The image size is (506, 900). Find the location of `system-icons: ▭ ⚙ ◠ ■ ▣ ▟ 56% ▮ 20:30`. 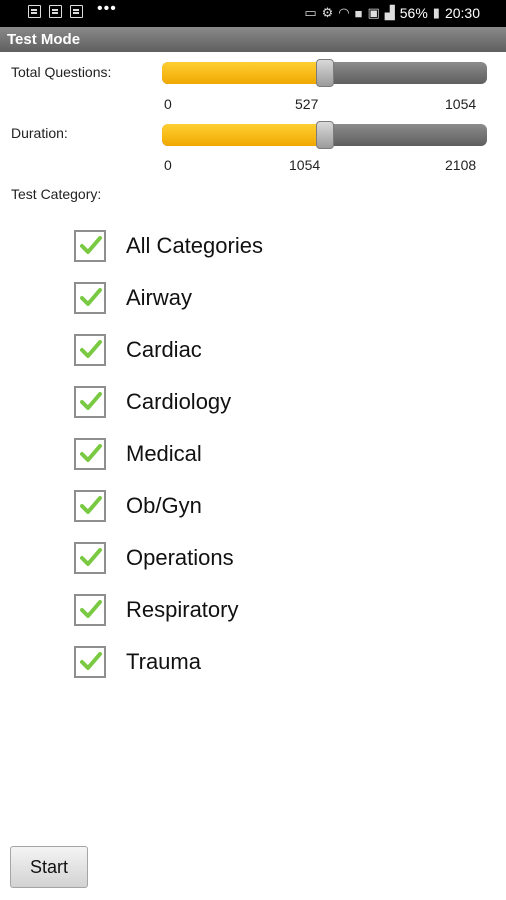

system-icons: ▭ ⚙ ◠ ■ ▣ ▟ 56% ▮ 20:30 is located at coordinates (392, 13).